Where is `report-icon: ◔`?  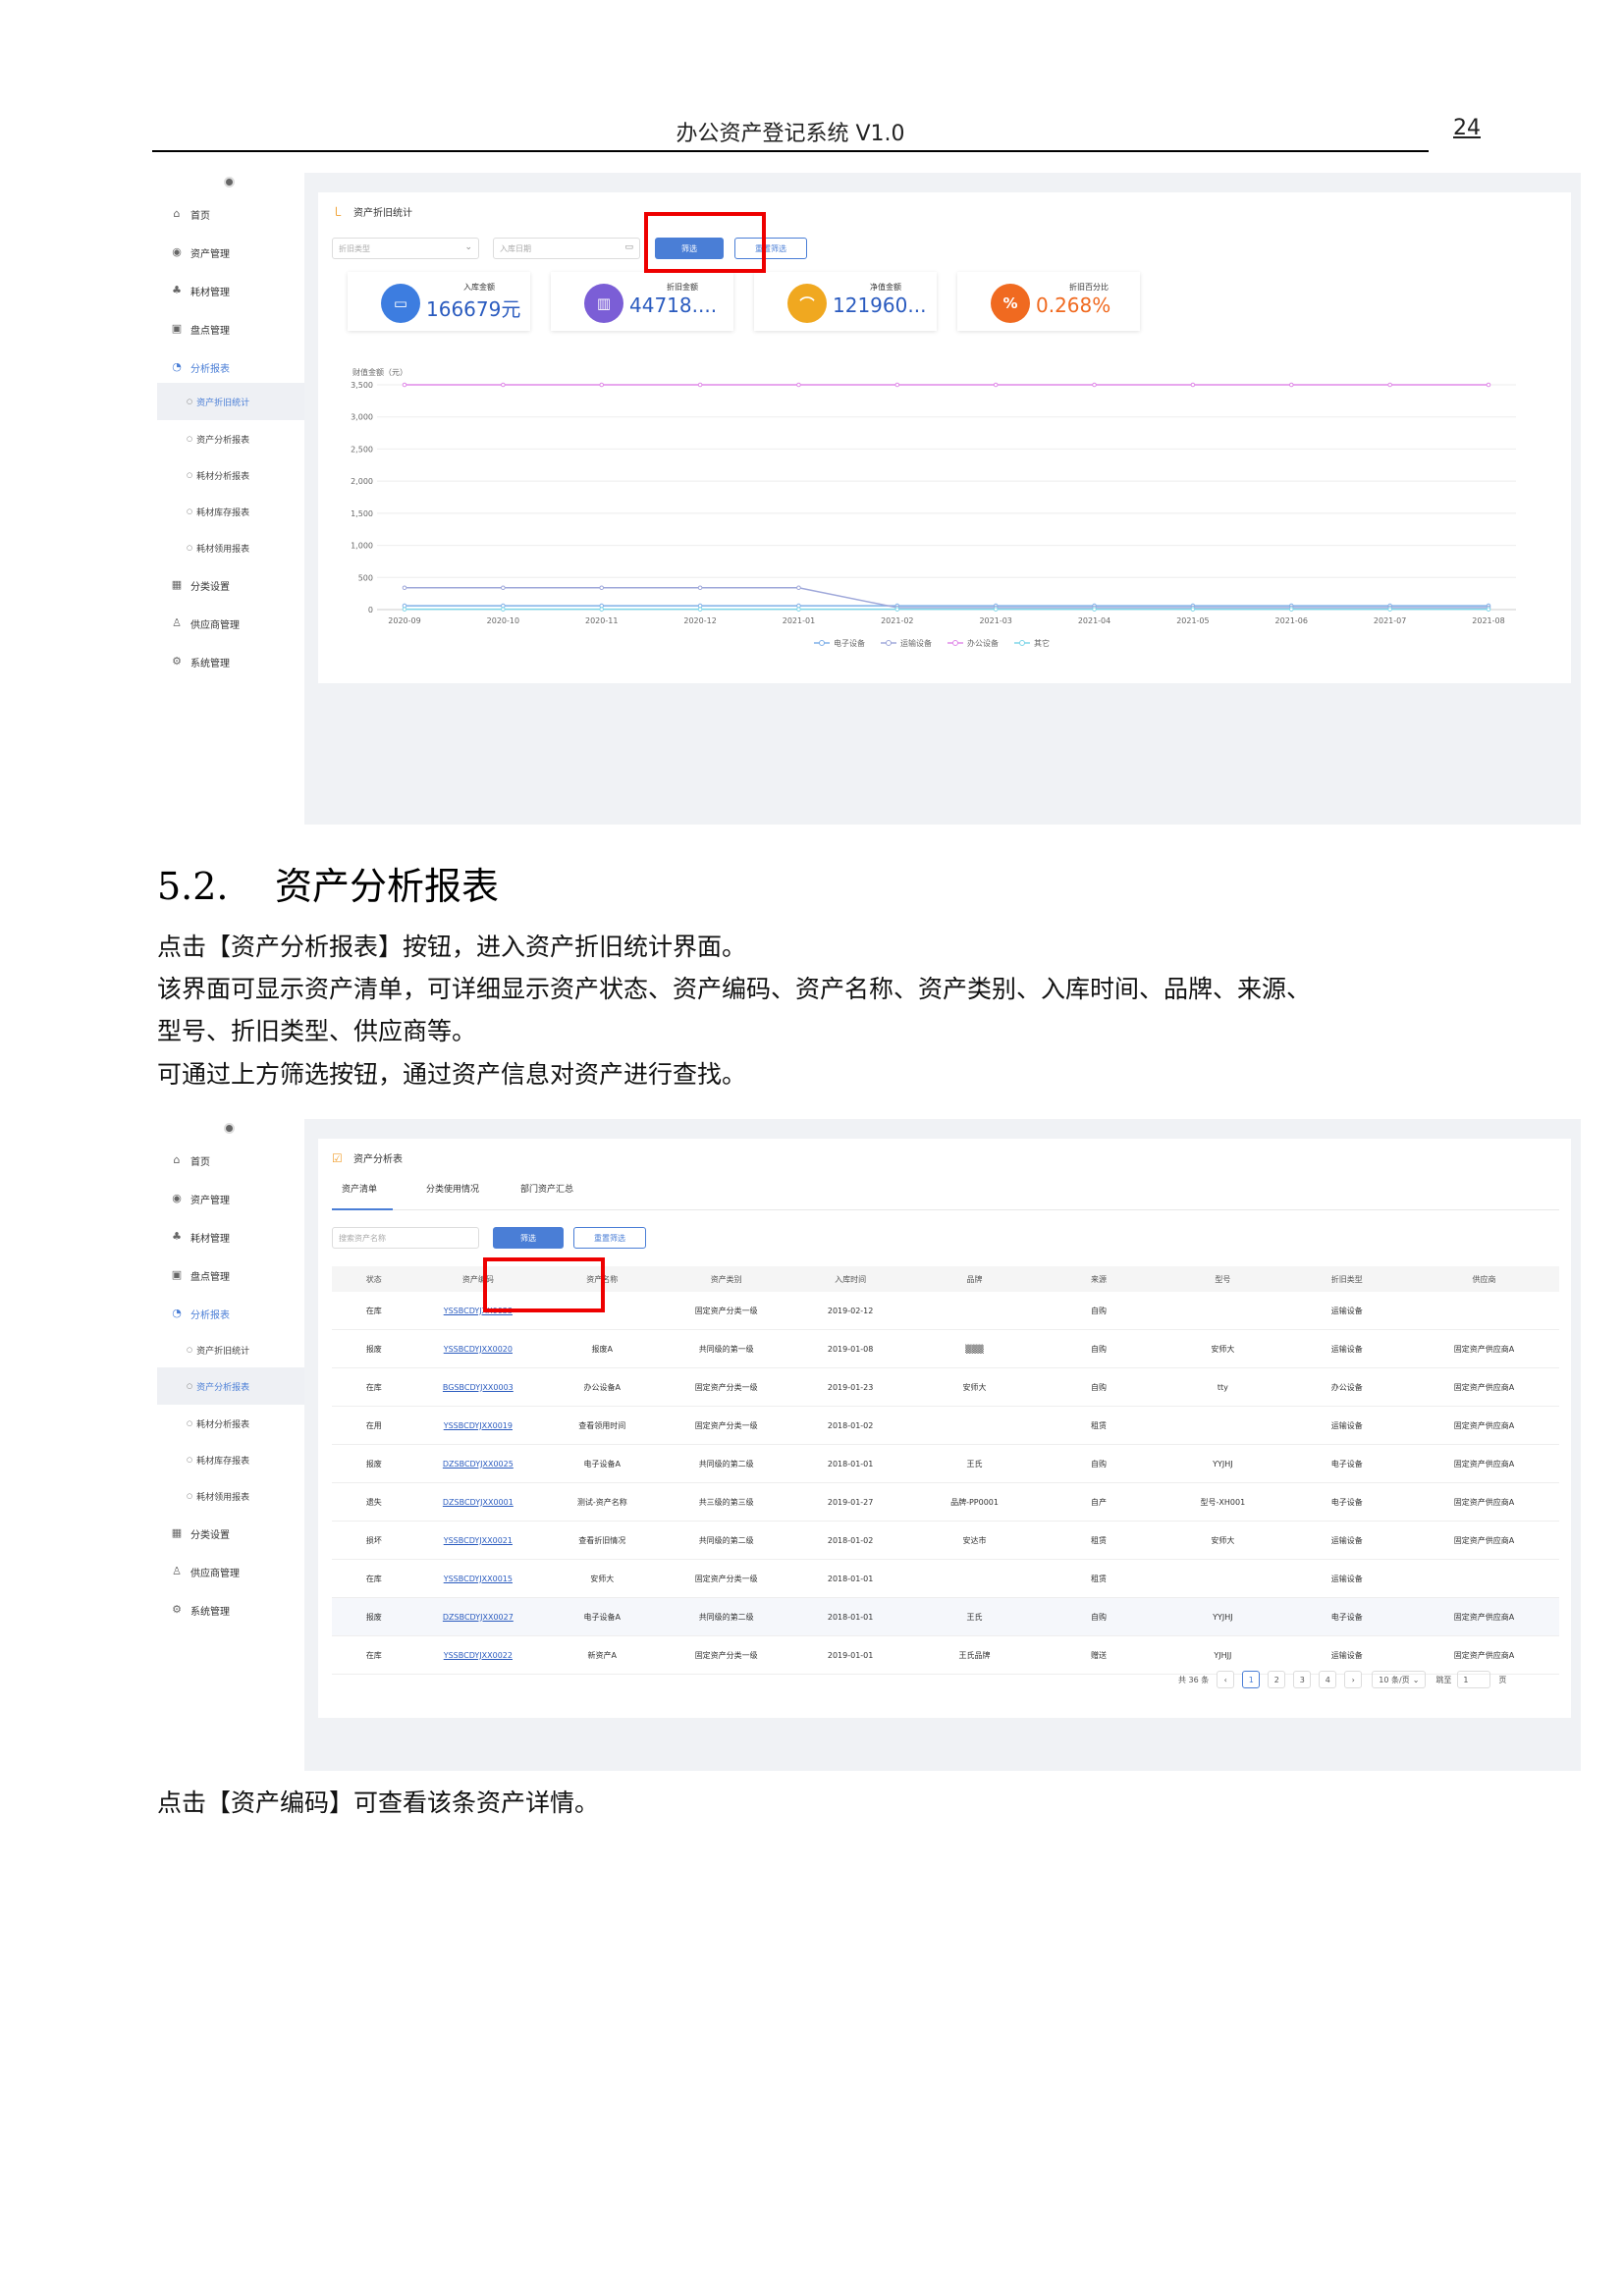
report-icon: ◔ is located at coordinates (177, 367).